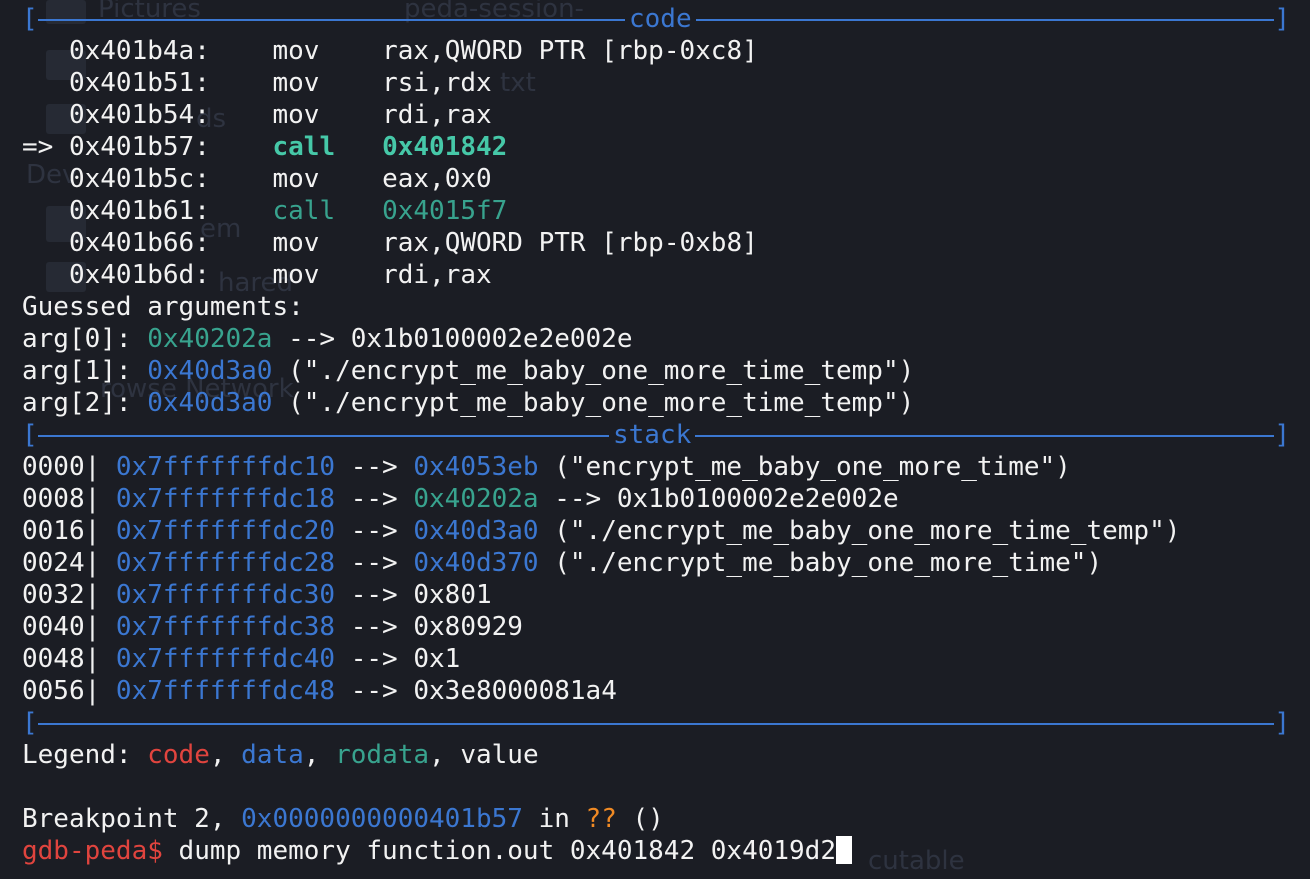 This screenshot has width=1310, height=879. I want to click on stack-address: 0x7fffffffdc30, so click(225, 595).